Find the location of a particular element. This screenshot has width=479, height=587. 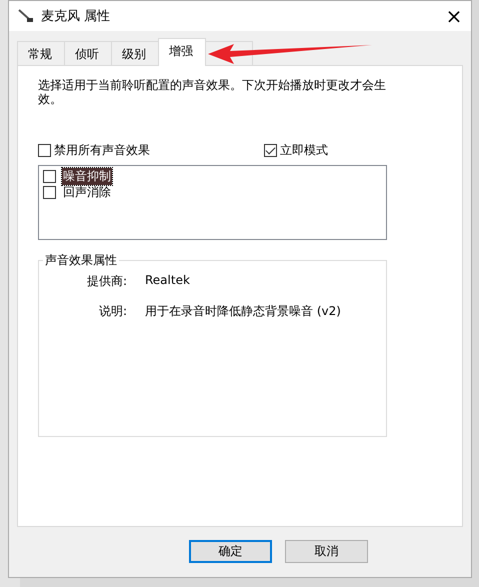

list-item: 噪音抑制 is located at coordinates (87, 176).